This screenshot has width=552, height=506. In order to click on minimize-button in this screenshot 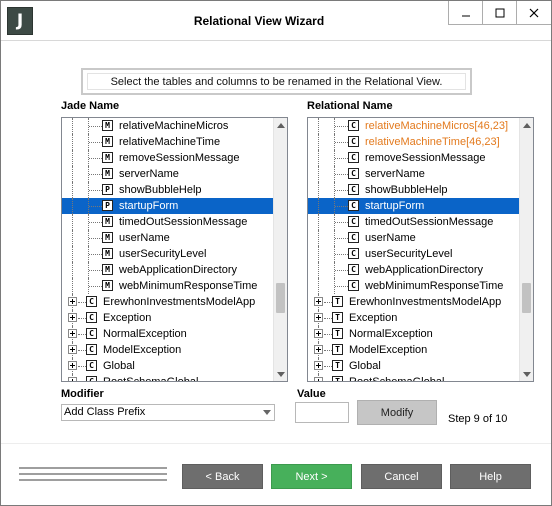, I will do `click(466, 12)`.